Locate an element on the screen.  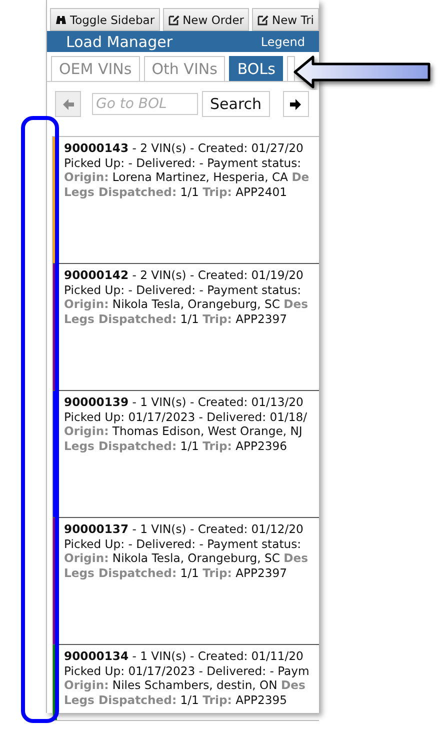
status-text: Picked Up: 01/17/2023 - Delivered: - Paym is located at coordinates (187, 671).